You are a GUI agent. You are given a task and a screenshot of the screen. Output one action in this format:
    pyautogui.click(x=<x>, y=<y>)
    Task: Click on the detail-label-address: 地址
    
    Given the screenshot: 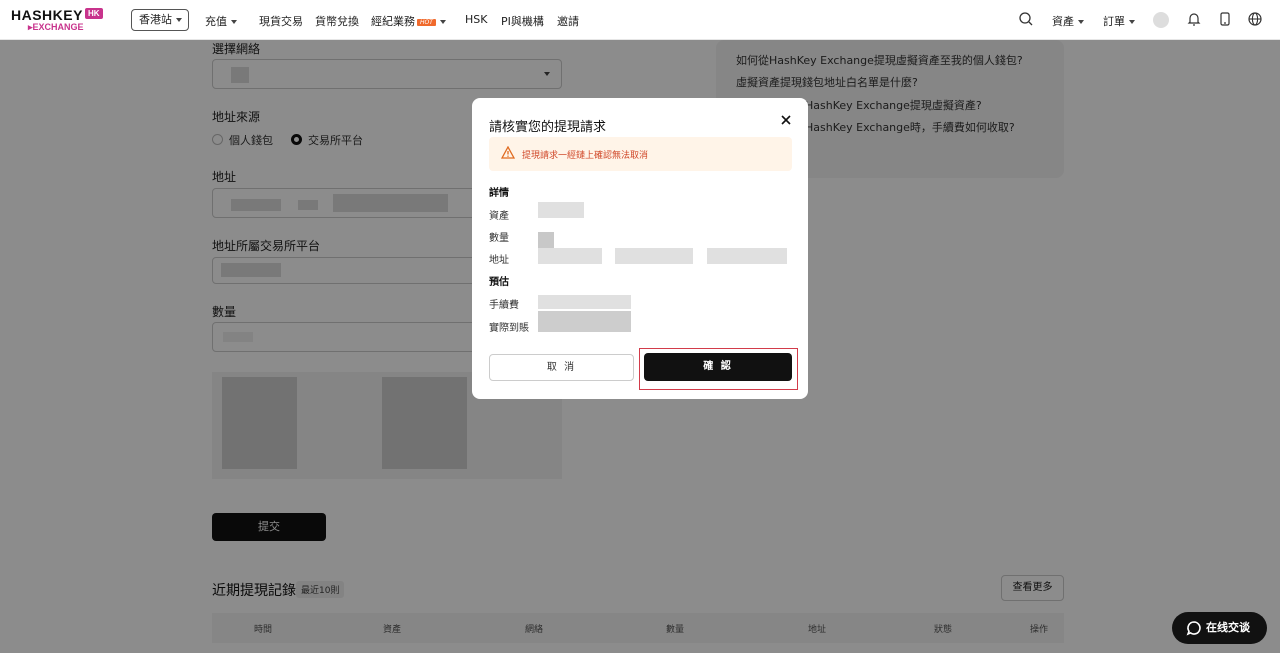 What is the action you would take?
    pyautogui.click(x=499, y=260)
    